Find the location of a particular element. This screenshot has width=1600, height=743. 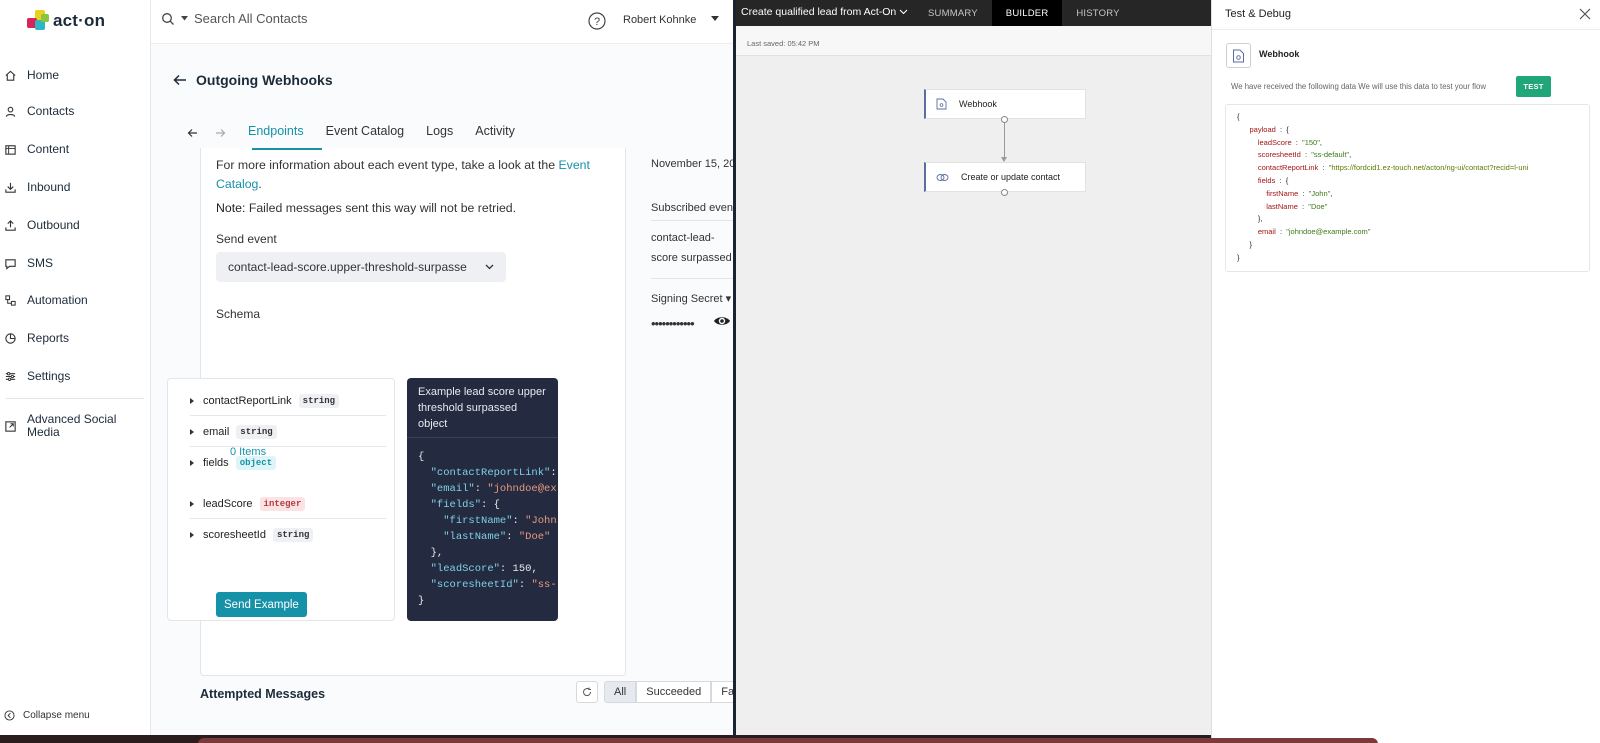

tabs-row: Endpoints Event Catalog Logs Activity is located at coordinates (353, 132).